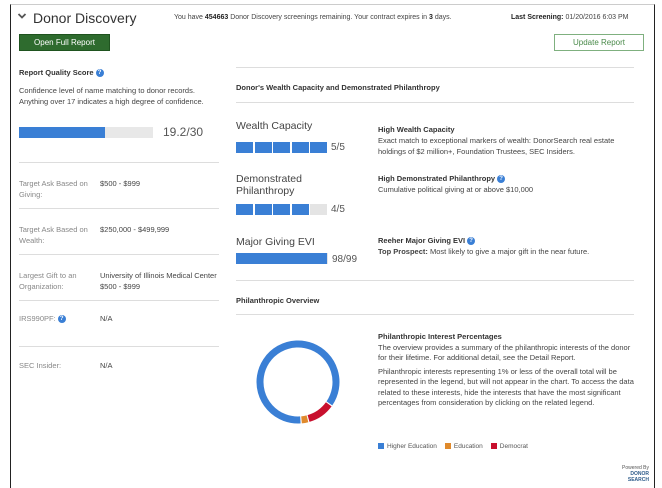 This screenshot has height=488, width=662. Describe the element at coordinates (189, 17) in the screenshot. I see `notice-prefix: You have` at that location.